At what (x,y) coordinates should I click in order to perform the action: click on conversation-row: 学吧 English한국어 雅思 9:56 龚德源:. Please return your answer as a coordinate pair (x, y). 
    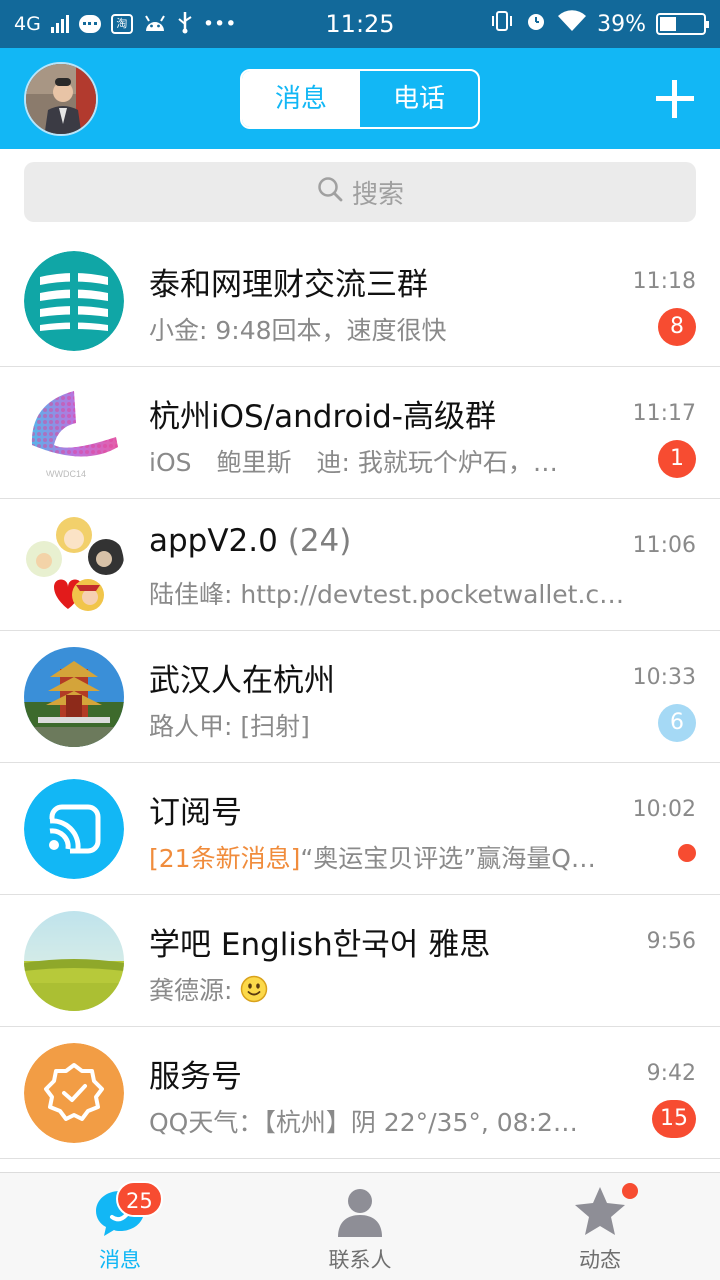
    Looking at the image, I should click on (360, 961).